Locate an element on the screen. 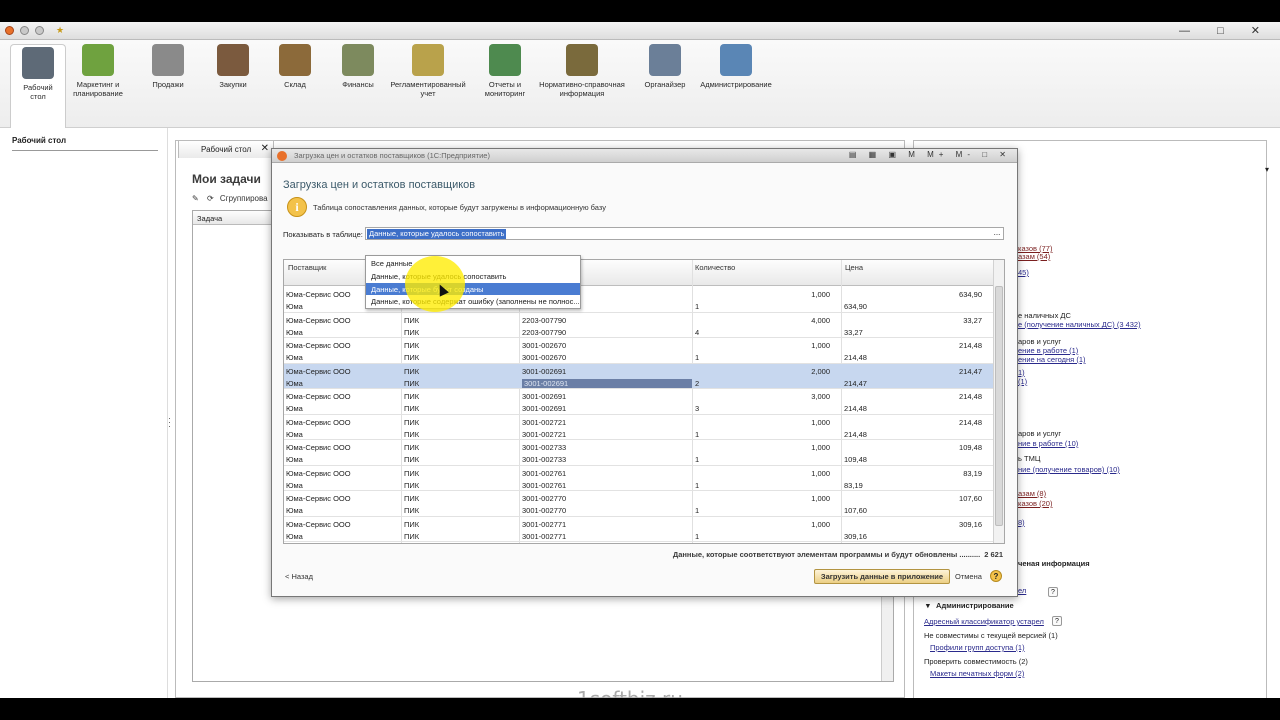 This screenshot has height=720, width=1280. right-panel-item: азам (54) is located at coordinates (1034, 256).